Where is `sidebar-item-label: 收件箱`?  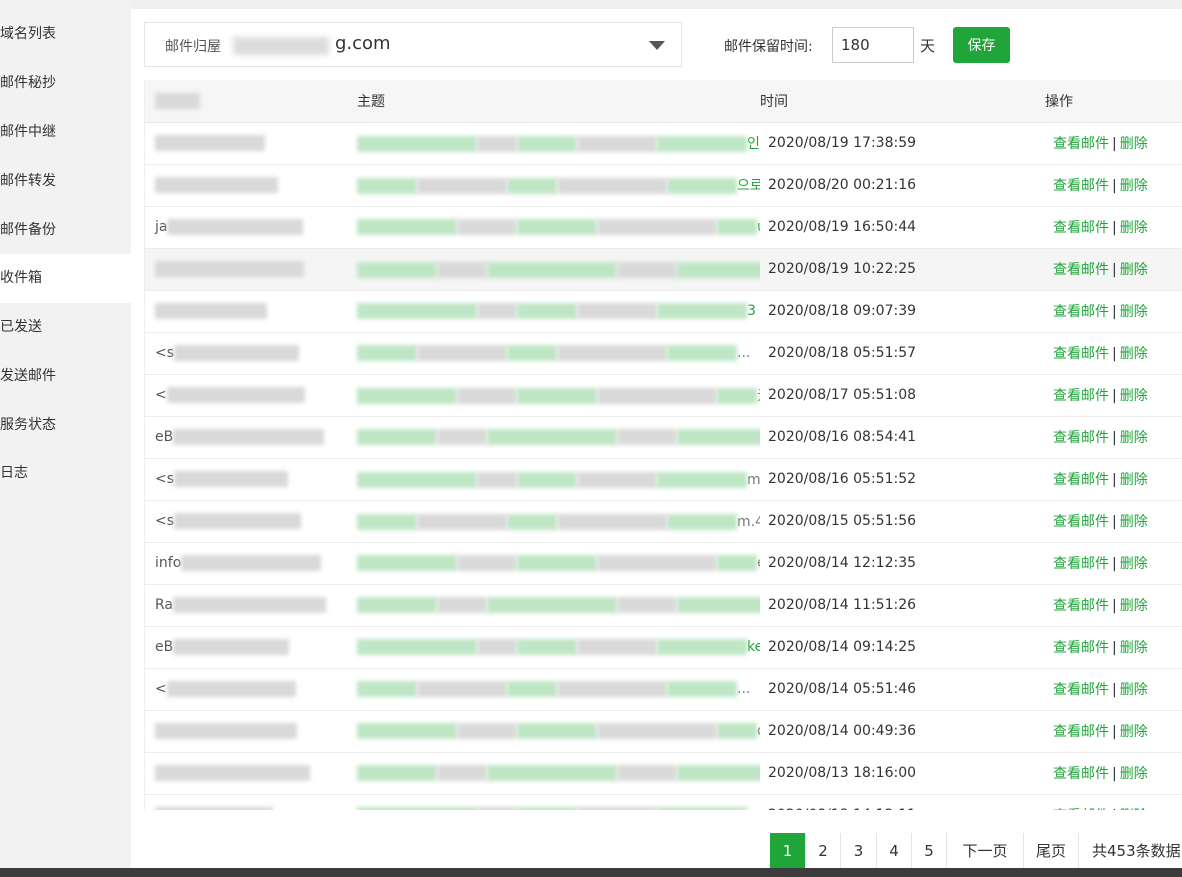 sidebar-item-label: 收件箱 is located at coordinates (21, 278).